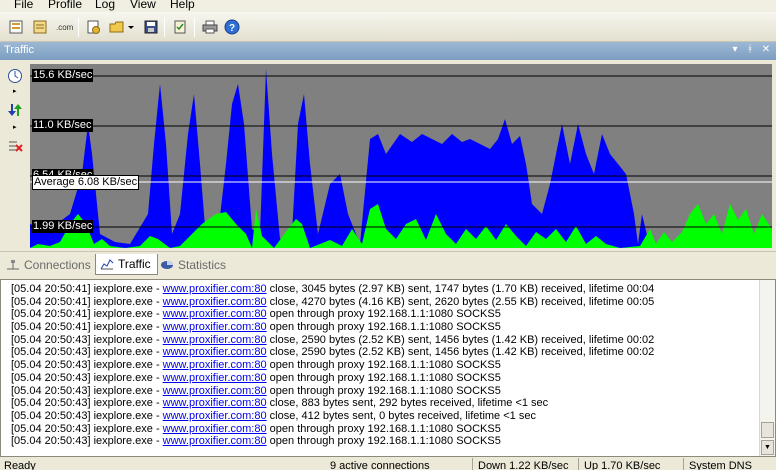 This screenshot has height=470, width=776. What do you see at coordinates (62, 125) in the screenshot?
I see `scale-label-2: 11.0 KB/sec` at bounding box center [62, 125].